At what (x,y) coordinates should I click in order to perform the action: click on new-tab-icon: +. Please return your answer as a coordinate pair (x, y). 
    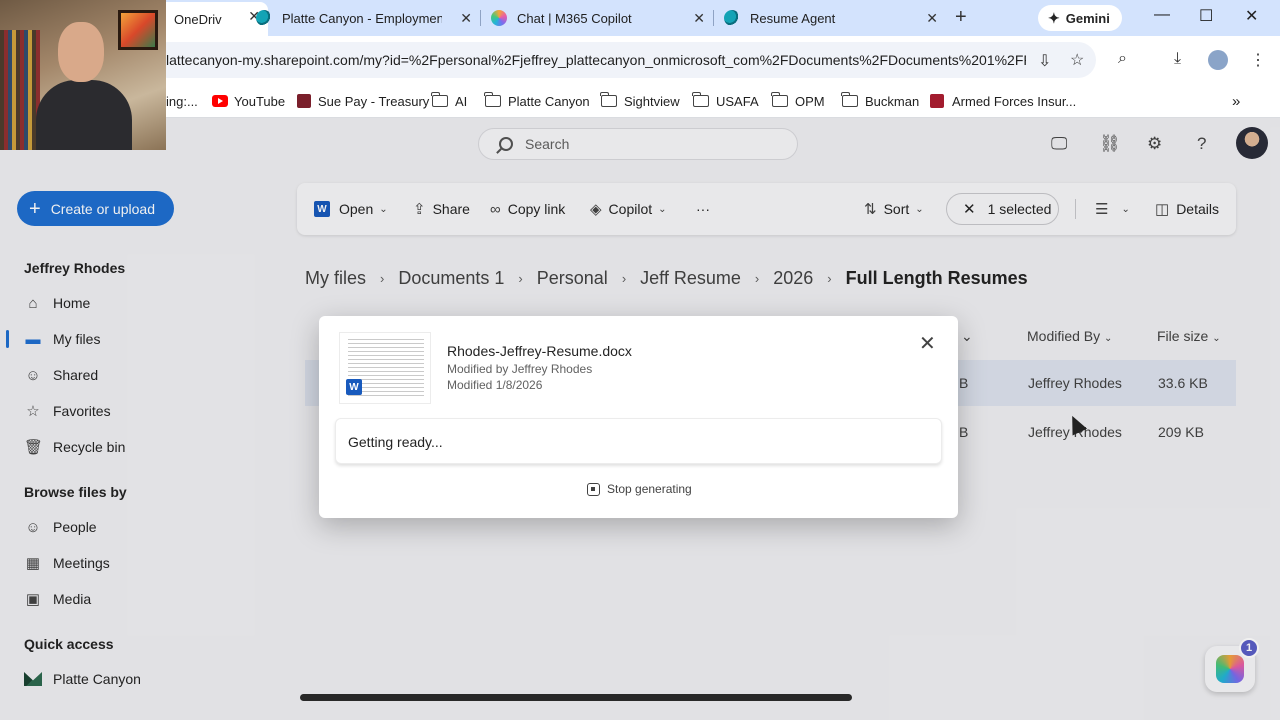
    Looking at the image, I should click on (961, 17).